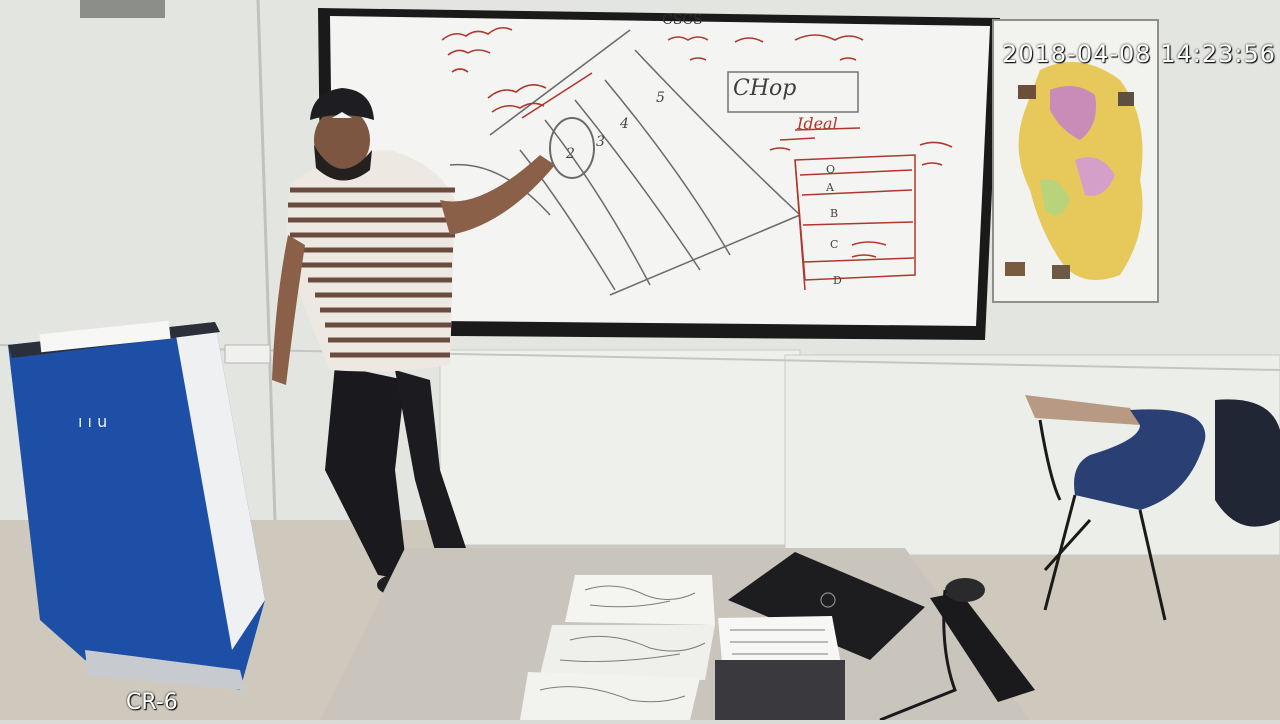 Image resolution: width=1280 pixels, height=724 pixels. Describe the element at coordinates (765, 88) in the screenshot. I see `whiteboard-chop-text: CHop` at that location.